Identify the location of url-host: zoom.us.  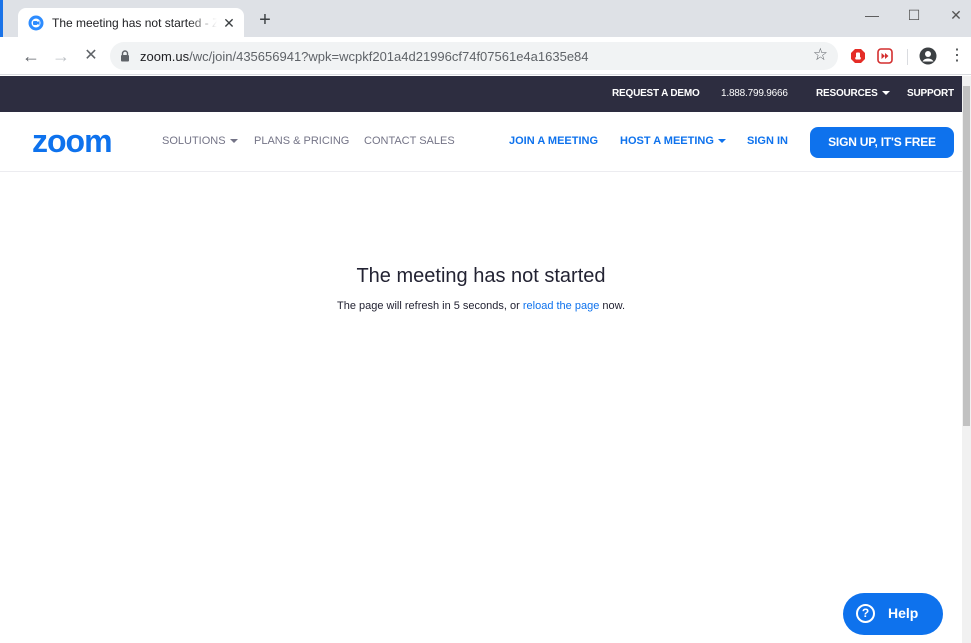
(165, 56).